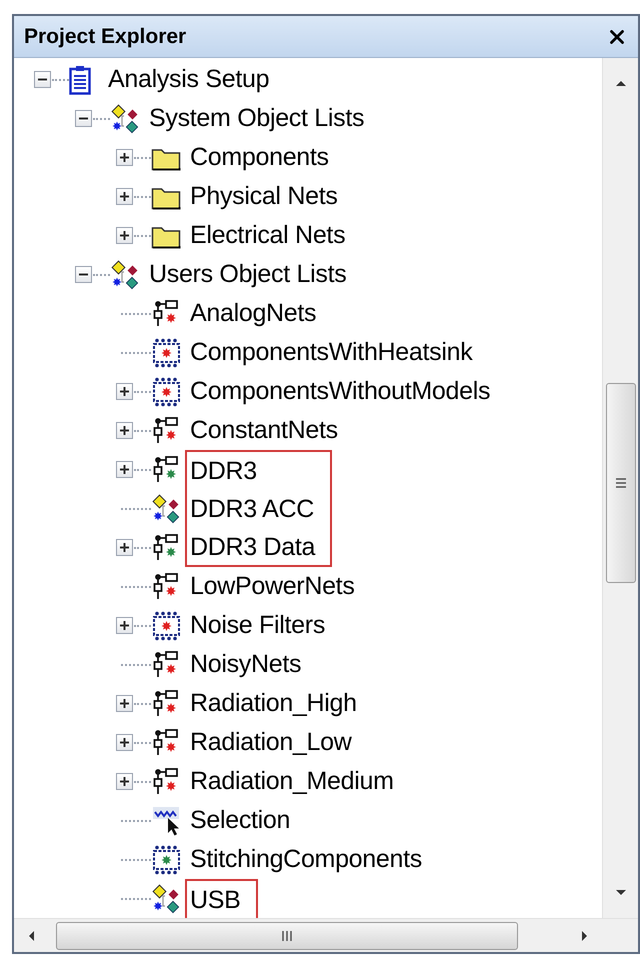  What do you see at coordinates (248, 274) in the screenshot?
I see `tree-item-label: Users Object Lists` at bounding box center [248, 274].